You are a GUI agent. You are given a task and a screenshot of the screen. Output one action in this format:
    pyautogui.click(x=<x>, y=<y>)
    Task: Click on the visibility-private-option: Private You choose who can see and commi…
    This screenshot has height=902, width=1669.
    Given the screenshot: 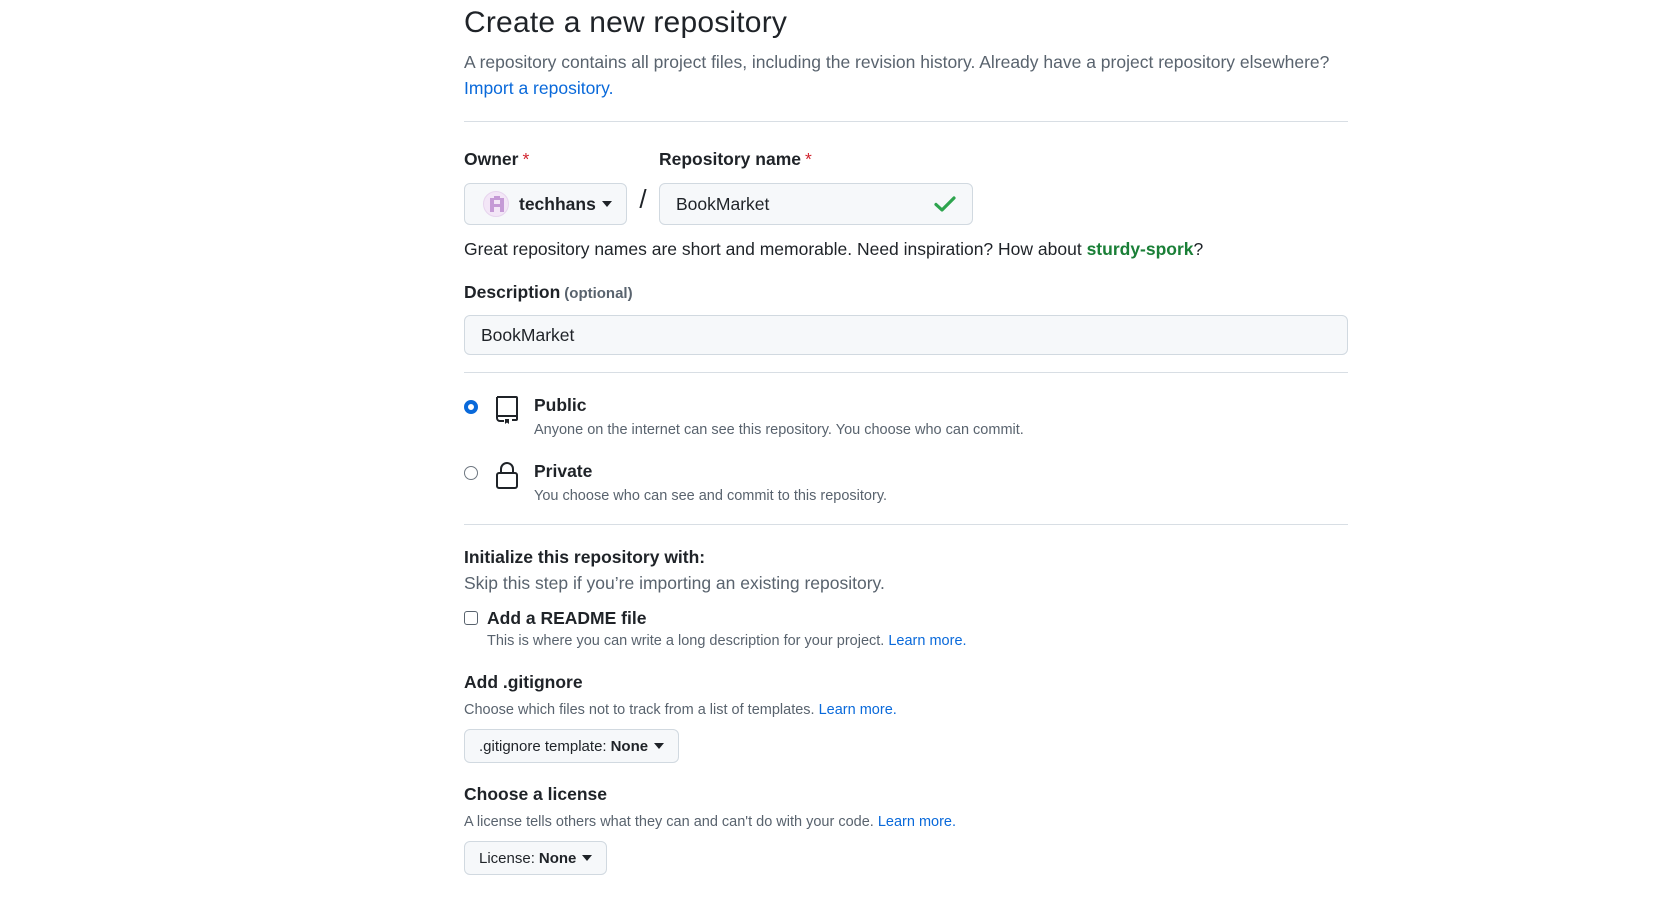 What is the action you would take?
    pyautogui.click(x=906, y=483)
    